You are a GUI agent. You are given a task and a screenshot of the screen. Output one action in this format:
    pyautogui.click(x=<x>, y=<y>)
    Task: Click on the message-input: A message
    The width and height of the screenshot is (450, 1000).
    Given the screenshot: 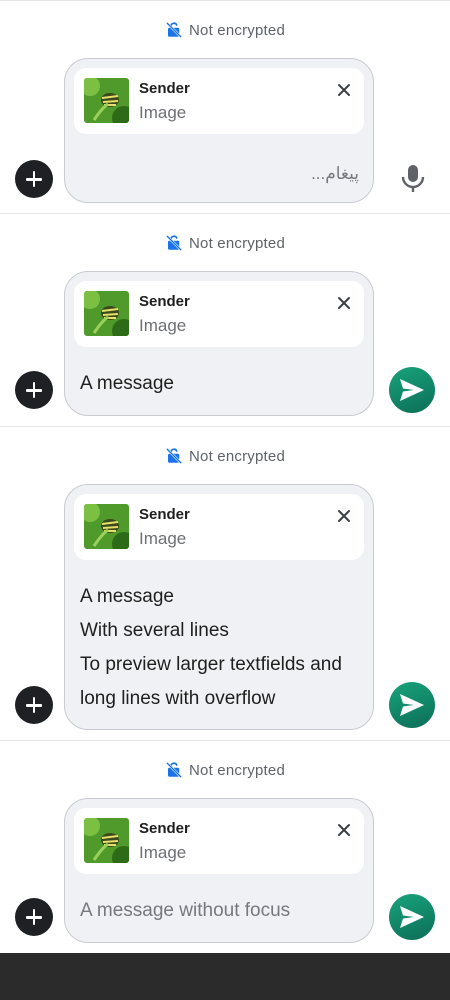 What is the action you would take?
    pyautogui.click(x=127, y=384)
    